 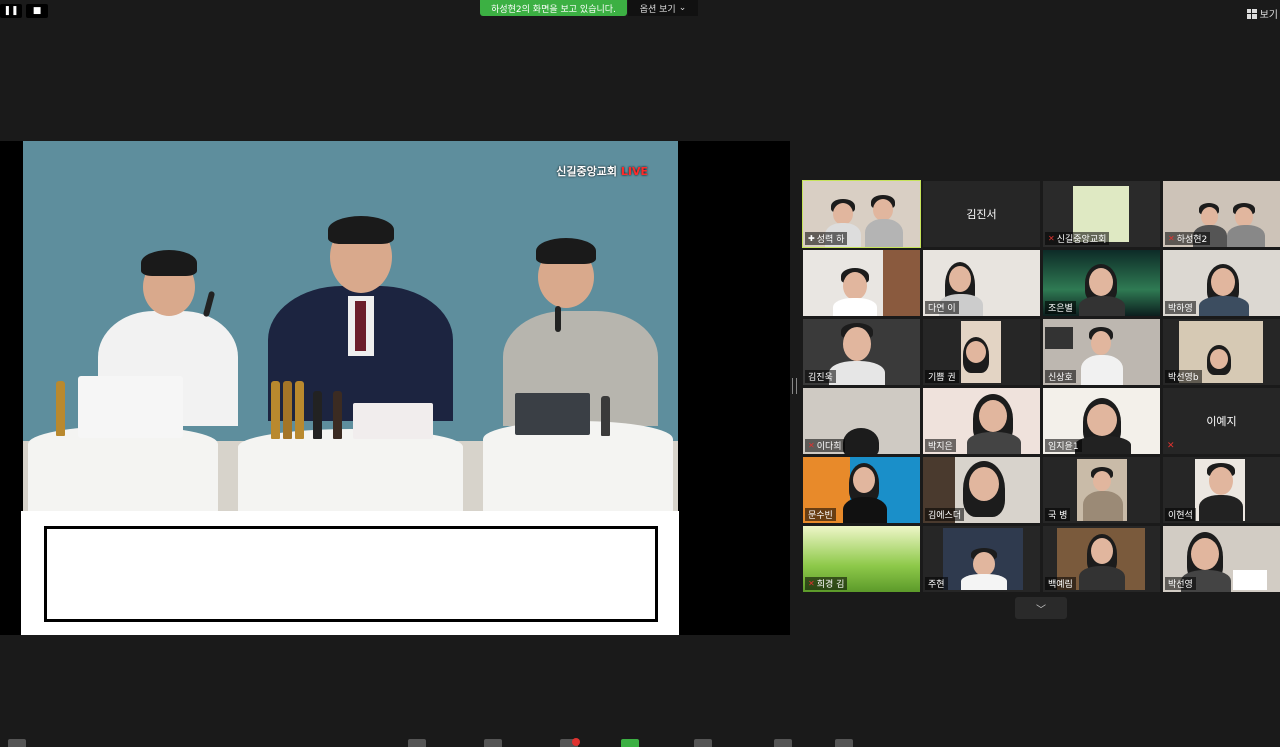 What do you see at coordinates (123, 468) in the screenshot?
I see `table-left` at bounding box center [123, 468].